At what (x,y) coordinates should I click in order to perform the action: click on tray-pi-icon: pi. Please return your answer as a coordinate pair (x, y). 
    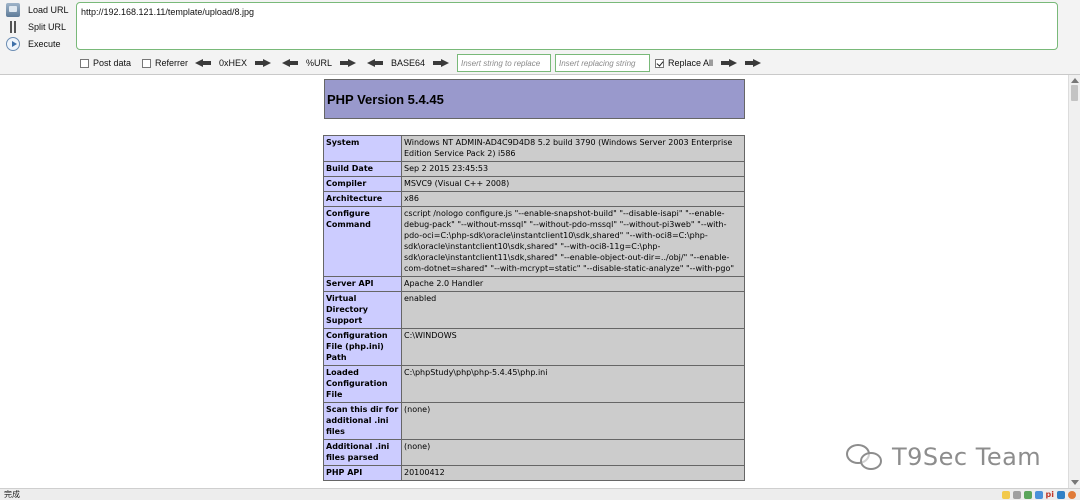
    Looking at the image, I should click on (1050, 494).